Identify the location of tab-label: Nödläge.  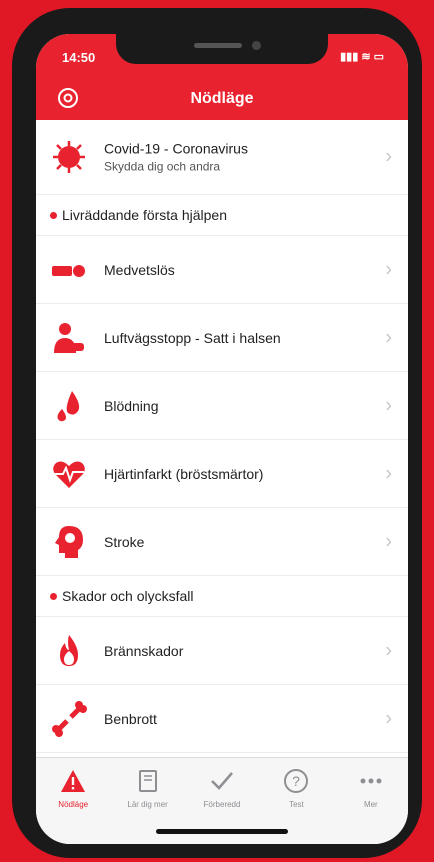
(73, 804).